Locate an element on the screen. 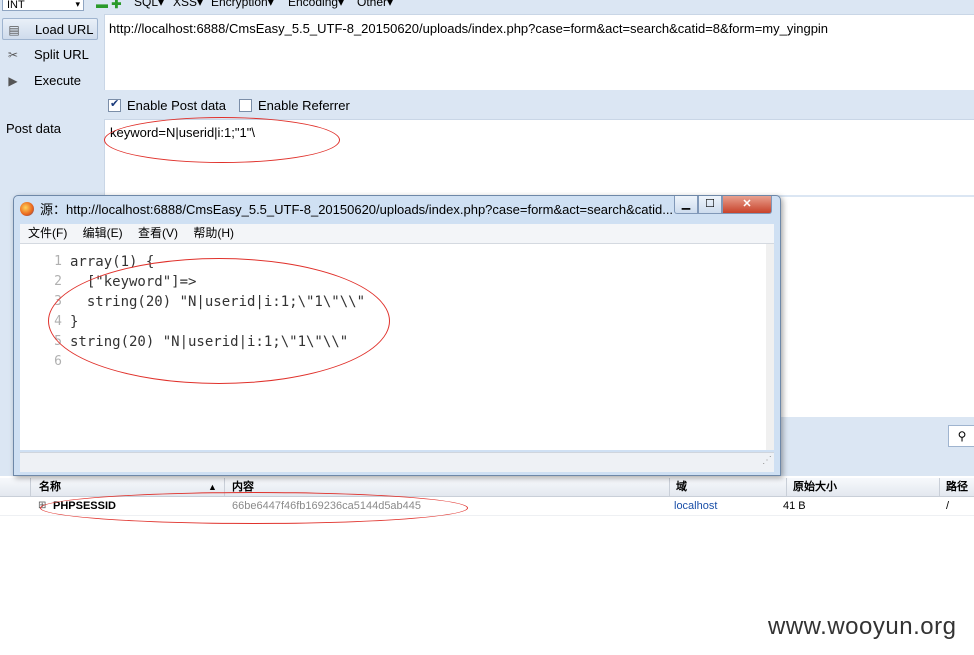 This screenshot has height=655, width=974. type-select-value: INT is located at coordinates (16, 5).